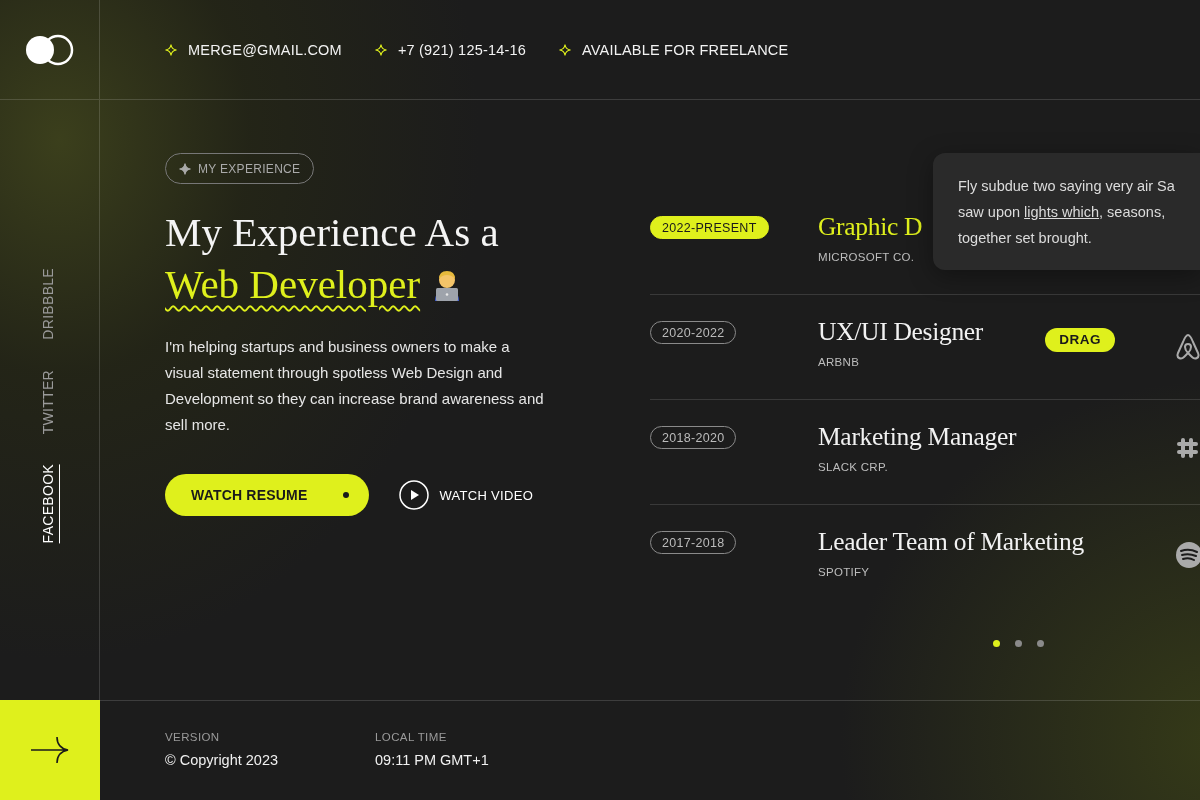  What do you see at coordinates (901, 332) in the screenshot?
I see `job-title: UX/UI Designer` at bounding box center [901, 332].